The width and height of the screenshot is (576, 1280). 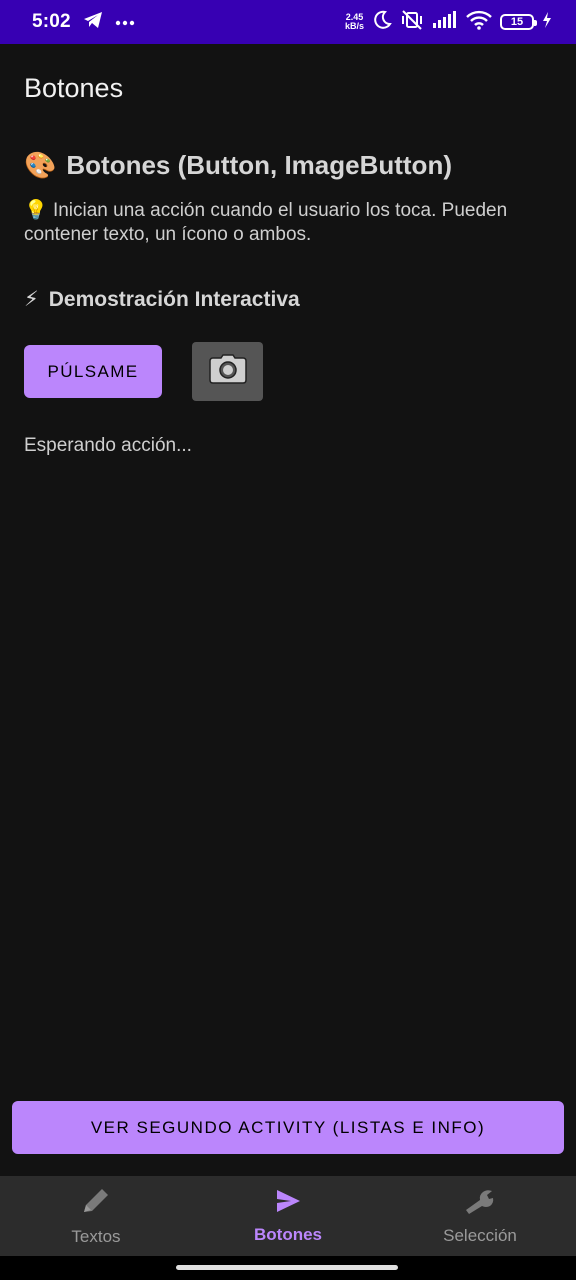 What do you see at coordinates (412, 22) in the screenshot?
I see `vibrate-off-icon` at bounding box center [412, 22].